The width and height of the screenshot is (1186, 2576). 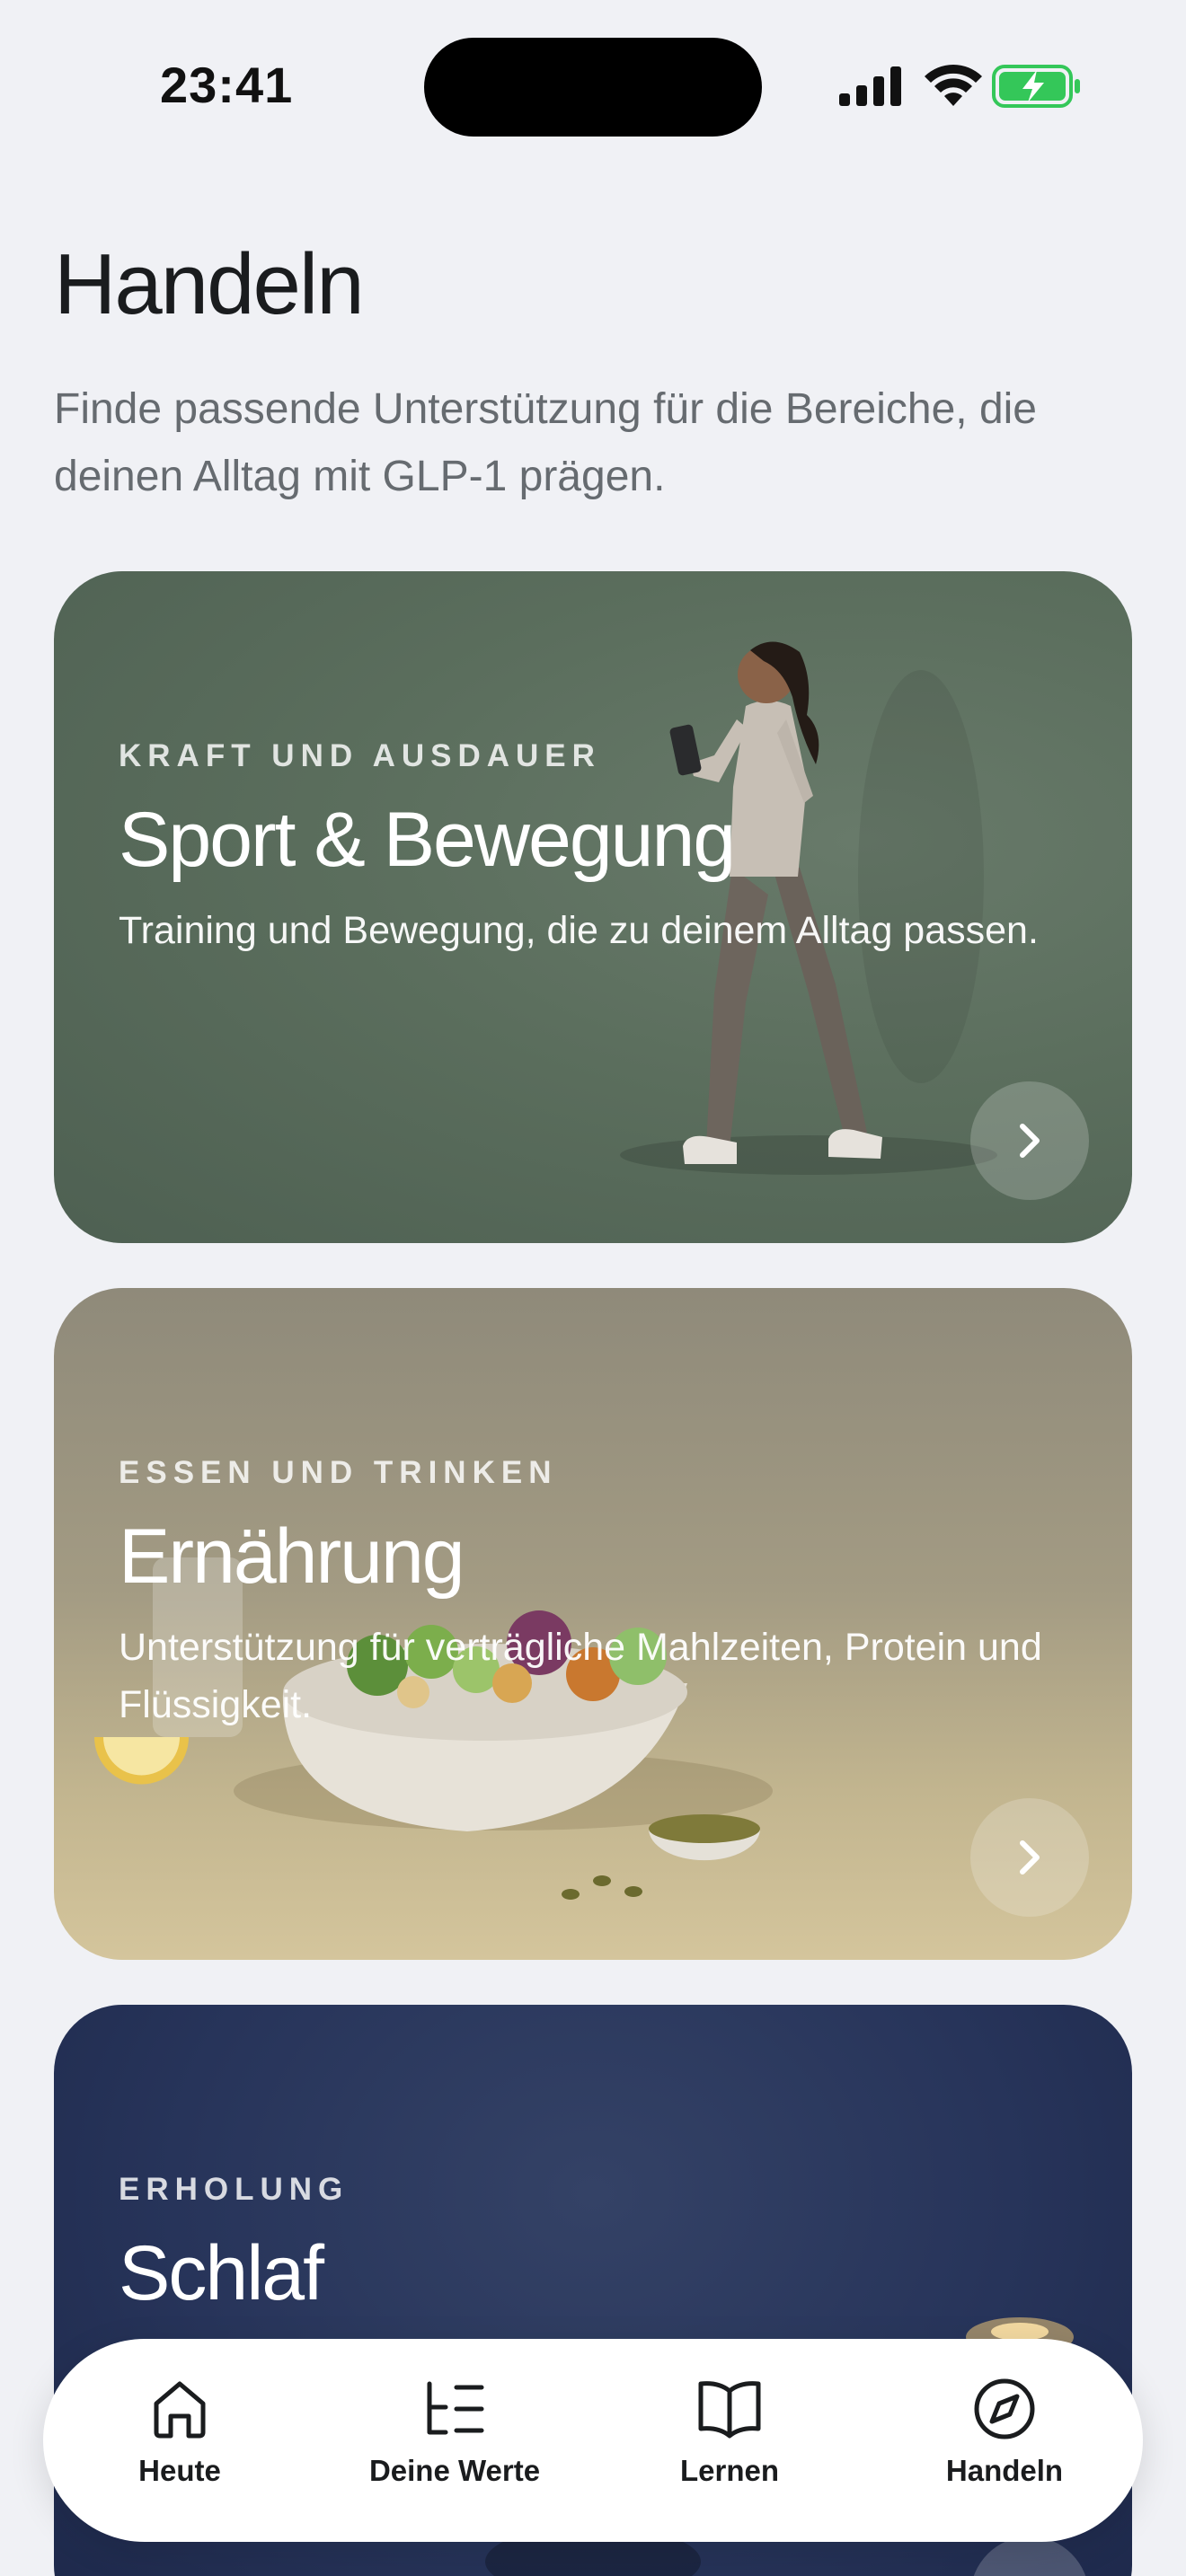 I want to click on card-eyebrow: KRAFT UND AUSDAUER, so click(x=360, y=755).